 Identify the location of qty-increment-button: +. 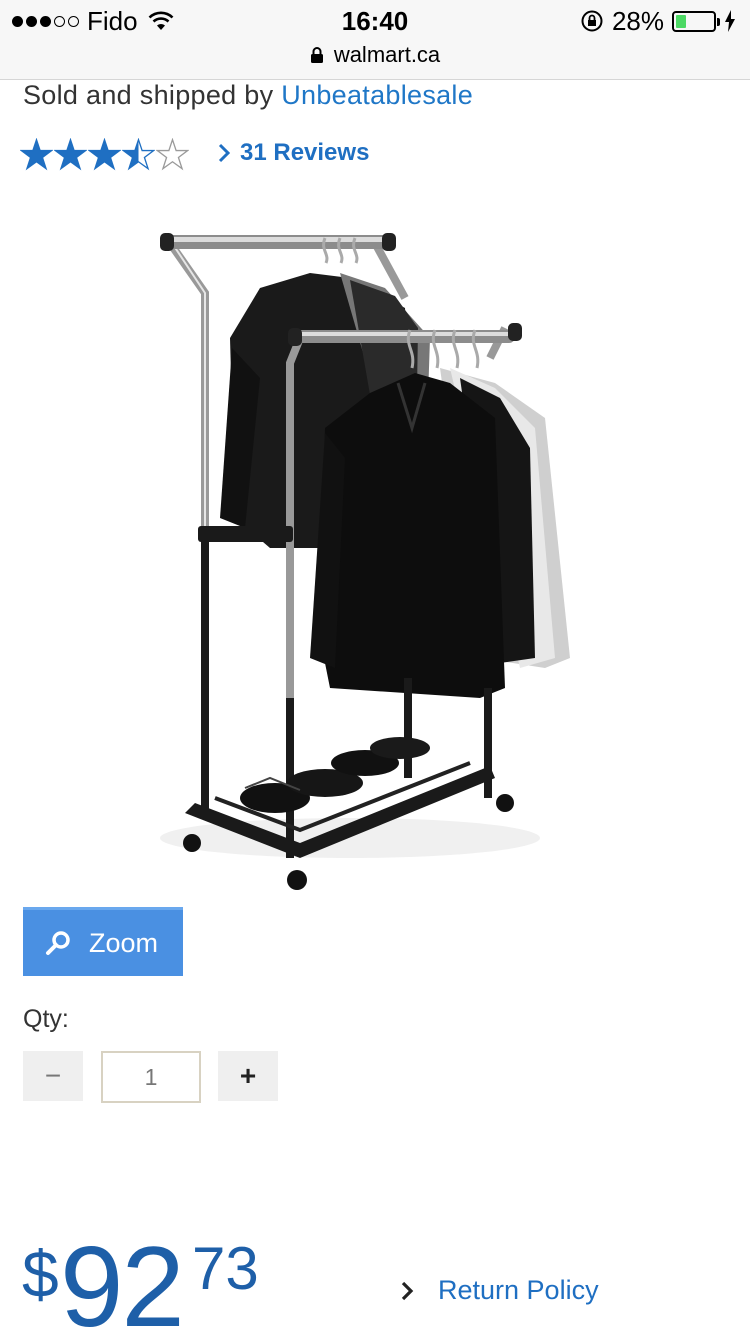
(248, 1076).